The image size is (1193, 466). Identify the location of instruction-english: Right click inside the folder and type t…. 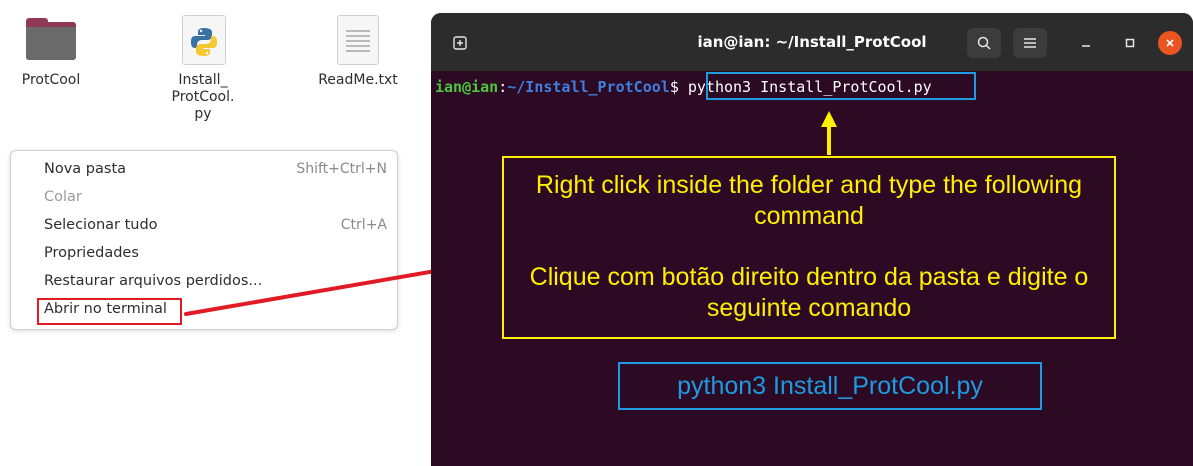
(809, 200).